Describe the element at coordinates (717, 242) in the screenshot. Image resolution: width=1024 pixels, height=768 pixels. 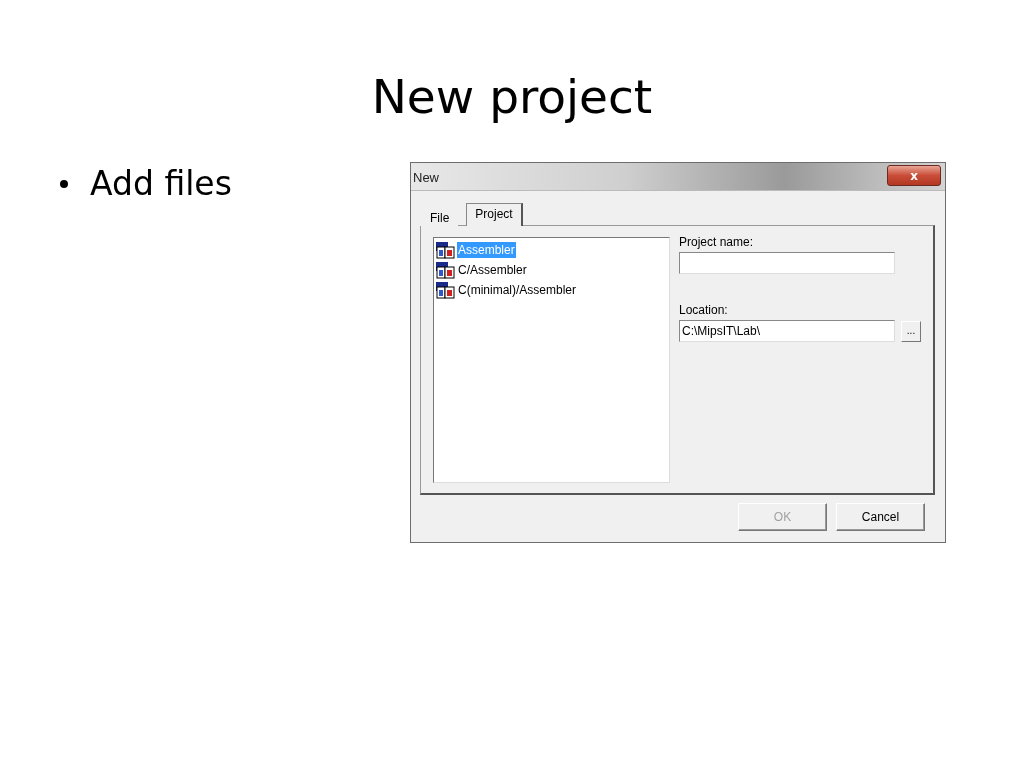
I see `field-label: Project name:` at that location.